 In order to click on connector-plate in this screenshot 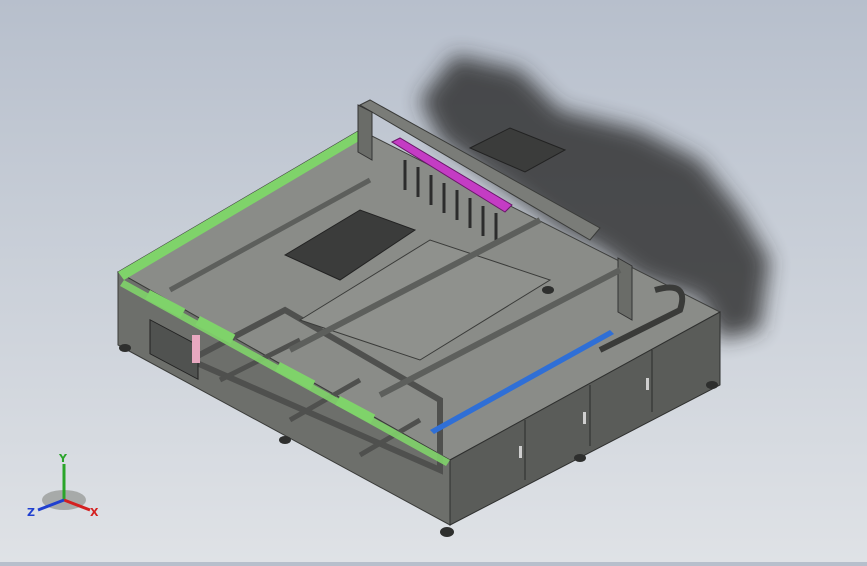, I will do `click(196, 349)`.